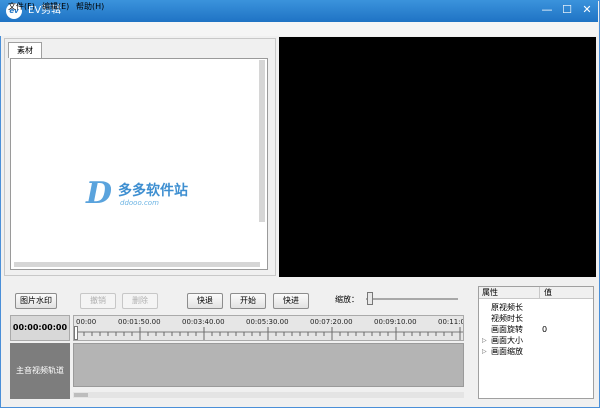 This screenshot has width=600, height=408. What do you see at coordinates (137, 264) in the screenshot?
I see `materials-horizontal-scrollbar` at bounding box center [137, 264].